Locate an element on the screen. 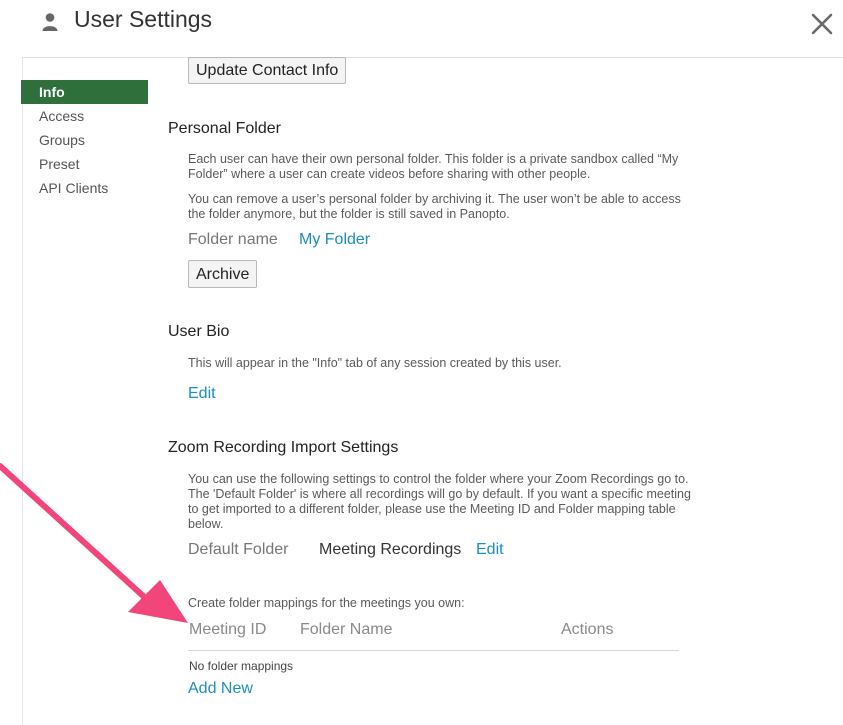  sidebar-item-api-clients: API Clients is located at coordinates (84, 188).